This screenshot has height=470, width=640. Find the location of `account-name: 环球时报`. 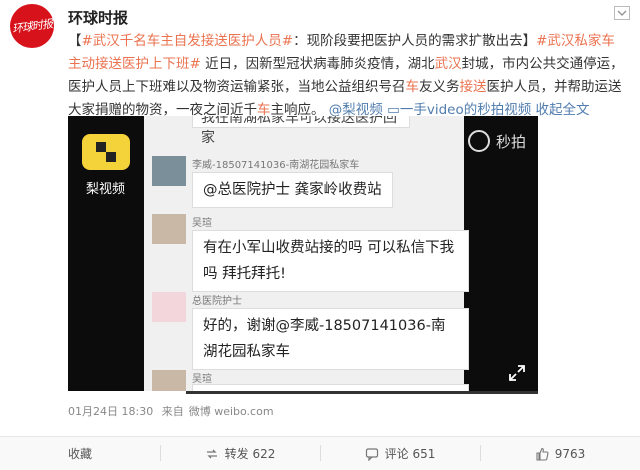

account-name: 环球时报 is located at coordinates (98, 17).